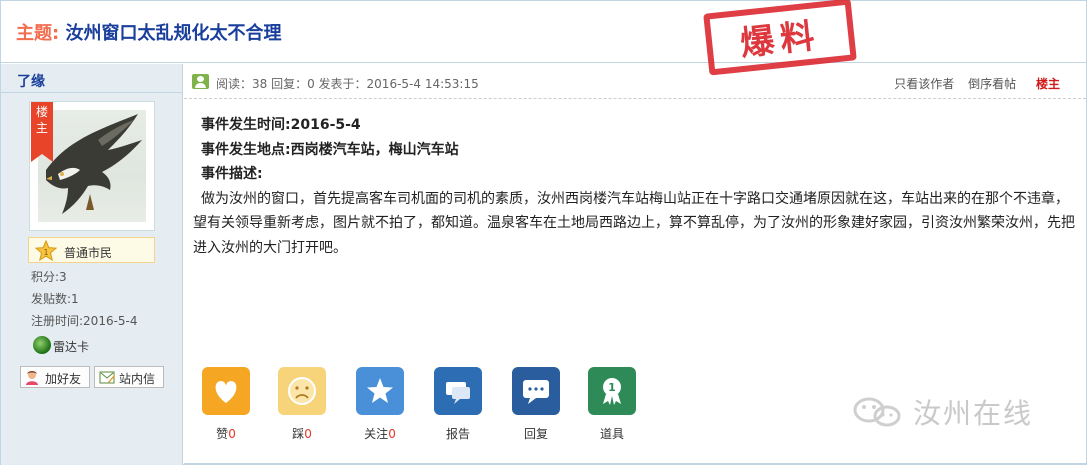 This screenshot has height=465, width=1087. I want to click on post-tools: 只看该作者 倒序看帖 楼主, so click(972, 83).